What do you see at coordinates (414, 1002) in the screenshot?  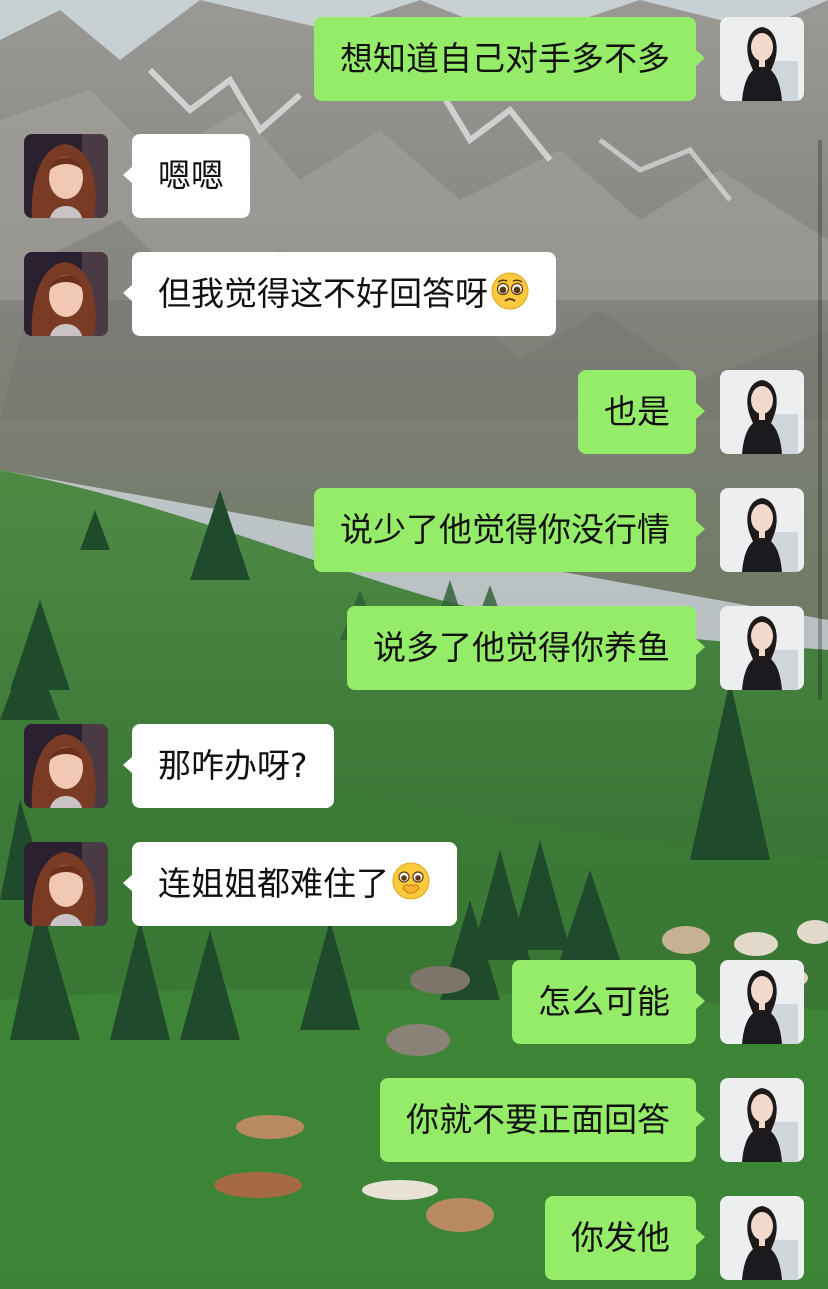 I see `chat-message-self: 怎么可能` at bounding box center [414, 1002].